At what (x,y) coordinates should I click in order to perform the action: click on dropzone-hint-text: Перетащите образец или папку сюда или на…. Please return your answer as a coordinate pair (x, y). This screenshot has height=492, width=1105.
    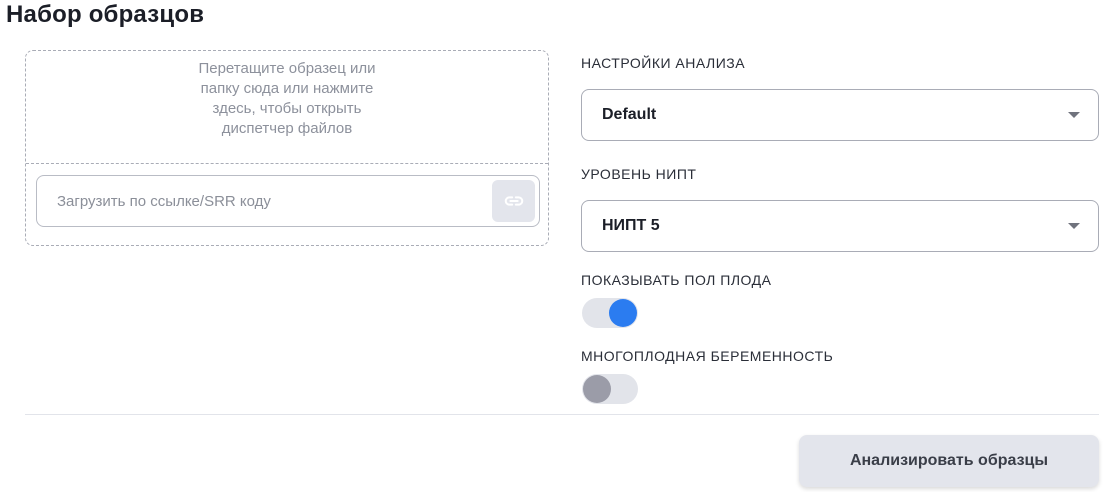
    Looking at the image, I should click on (287, 98).